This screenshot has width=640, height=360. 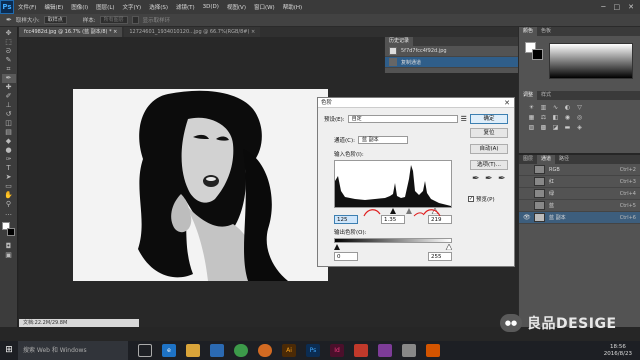 I want to click on hue-icon: ▦, so click(x=531, y=117).